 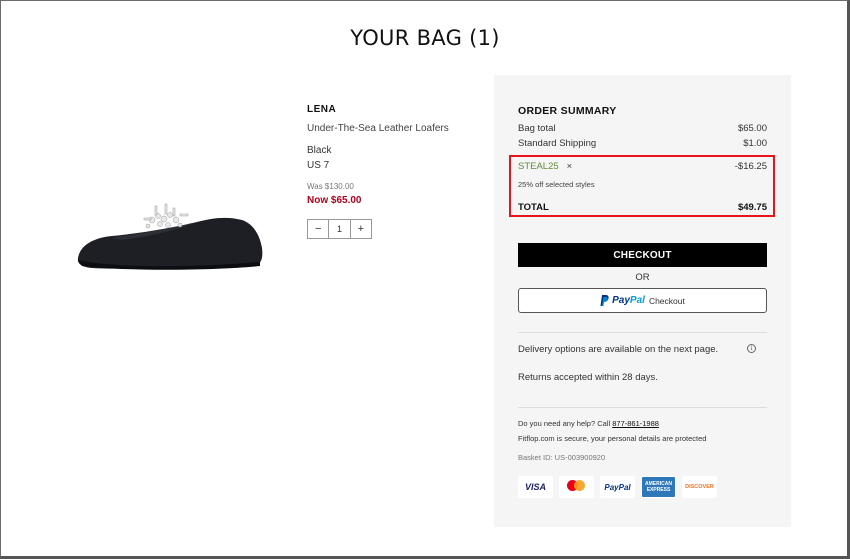 What do you see at coordinates (642, 255) in the screenshot?
I see `checkout-button: CHECKOUT` at bounding box center [642, 255].